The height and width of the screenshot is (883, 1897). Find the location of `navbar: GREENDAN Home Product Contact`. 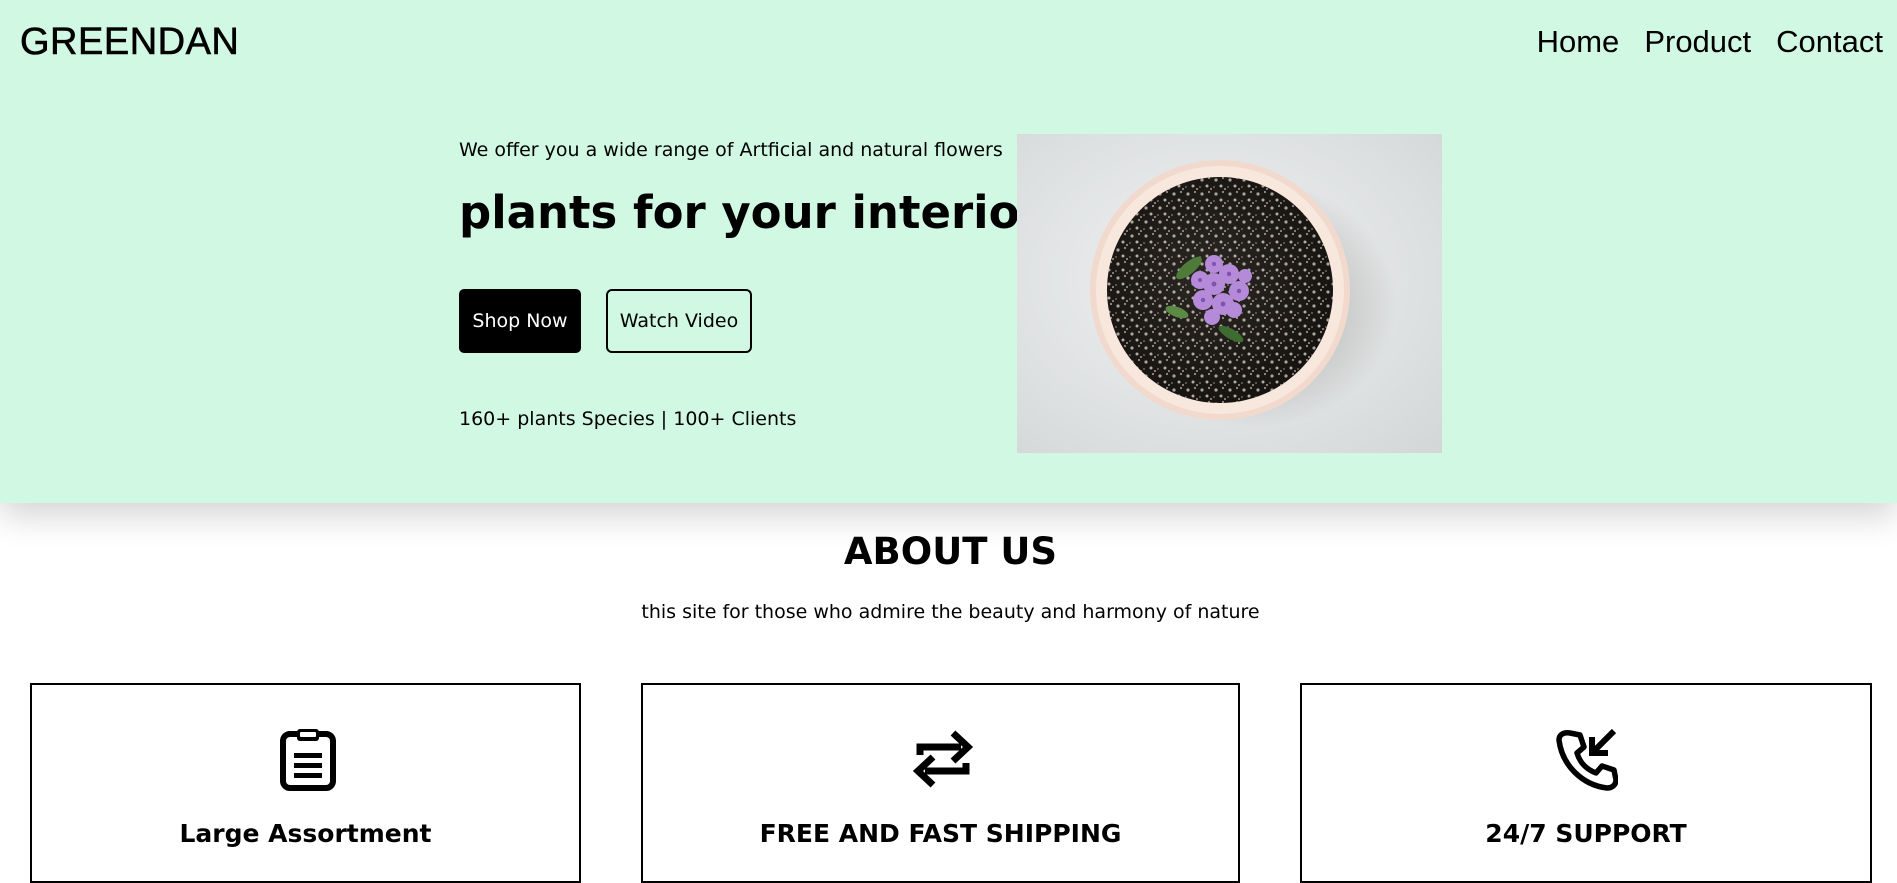

navbar: GREENDAN Home Product Contact is located at coordinates (948, 42).